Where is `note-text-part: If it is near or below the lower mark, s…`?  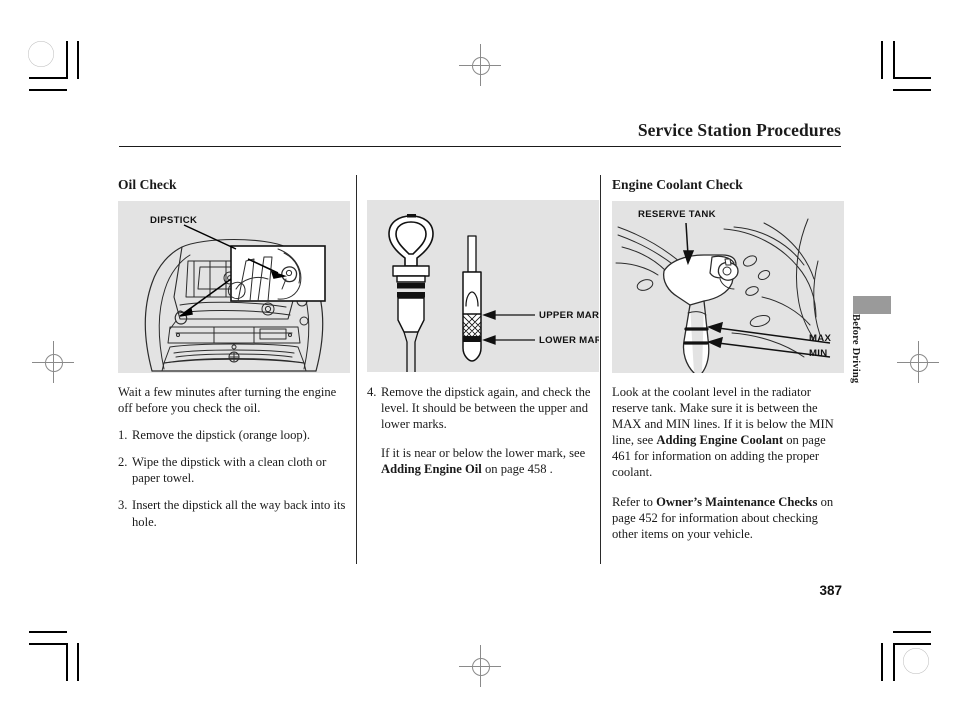
note-text-part: If it is near or below the lower mark, s… is located at coordinates (483, 453).